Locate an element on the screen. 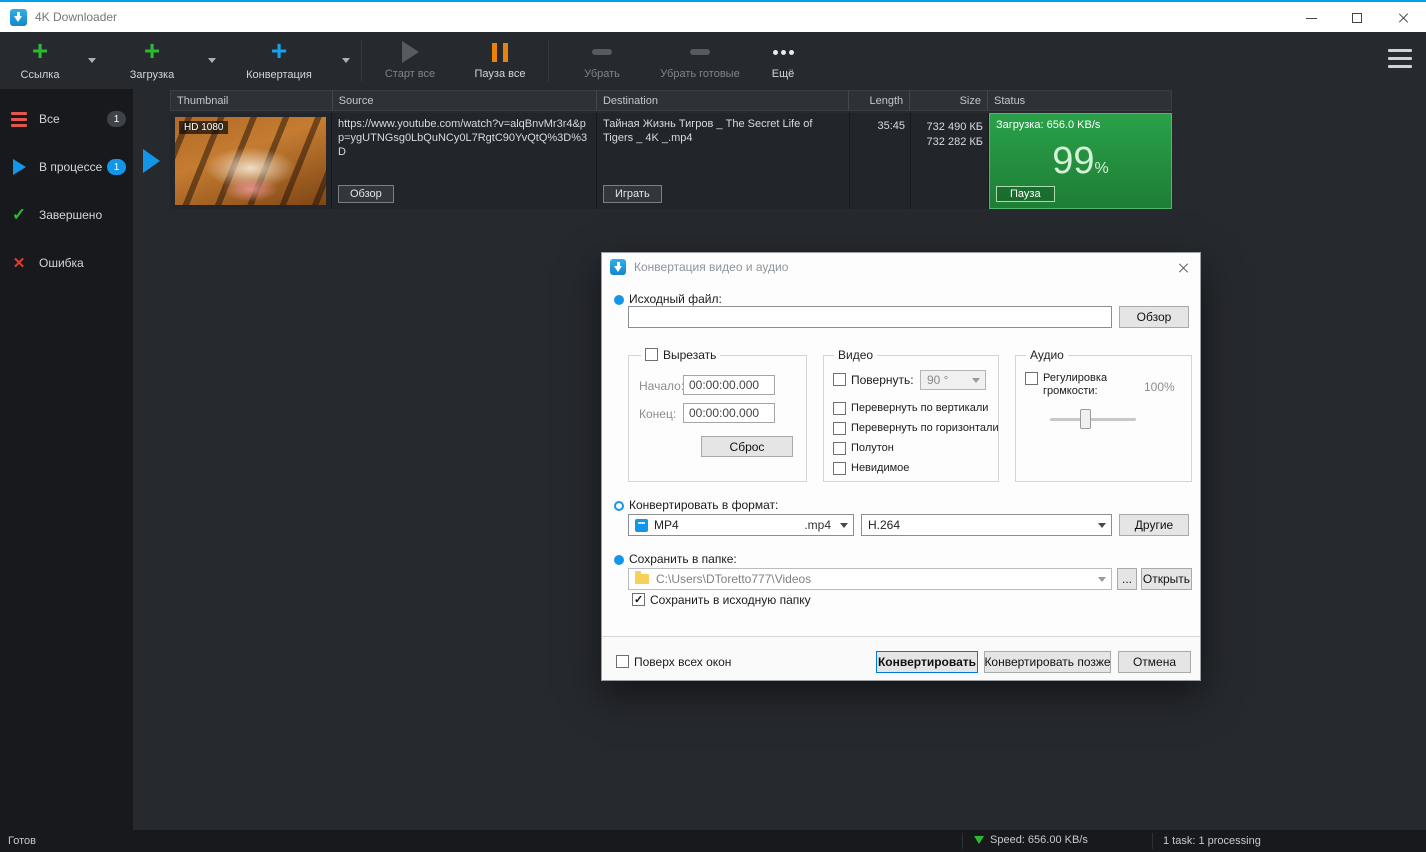  flip-vertical-label: Перевернуть по вертикали is located at coordinates (920, 408).